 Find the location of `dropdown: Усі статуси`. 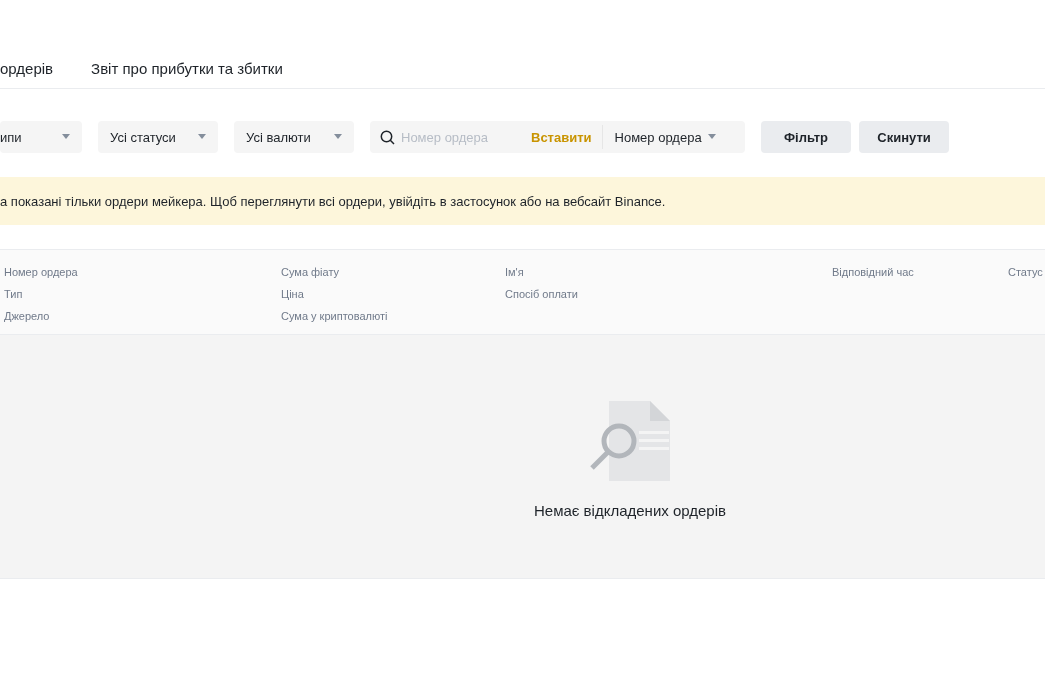

dropdown: Усі статуси is located at coordinates (158, 137).